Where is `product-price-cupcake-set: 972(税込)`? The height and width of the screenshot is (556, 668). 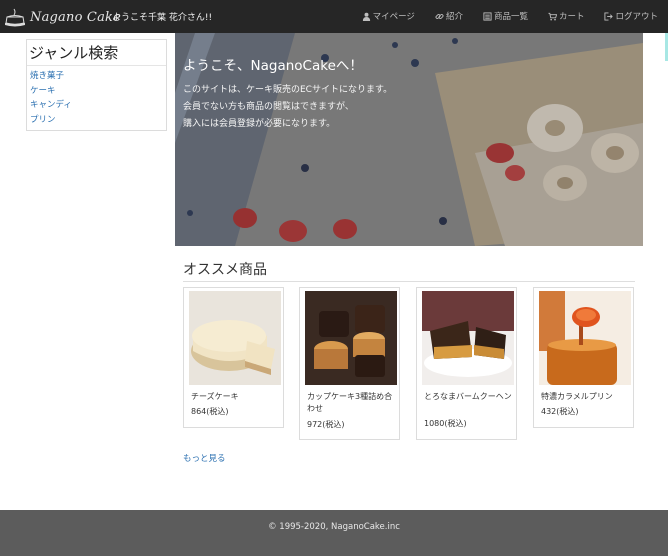 product-price-cupcake-set: 972(税込) is located at coordinates (326, 424).